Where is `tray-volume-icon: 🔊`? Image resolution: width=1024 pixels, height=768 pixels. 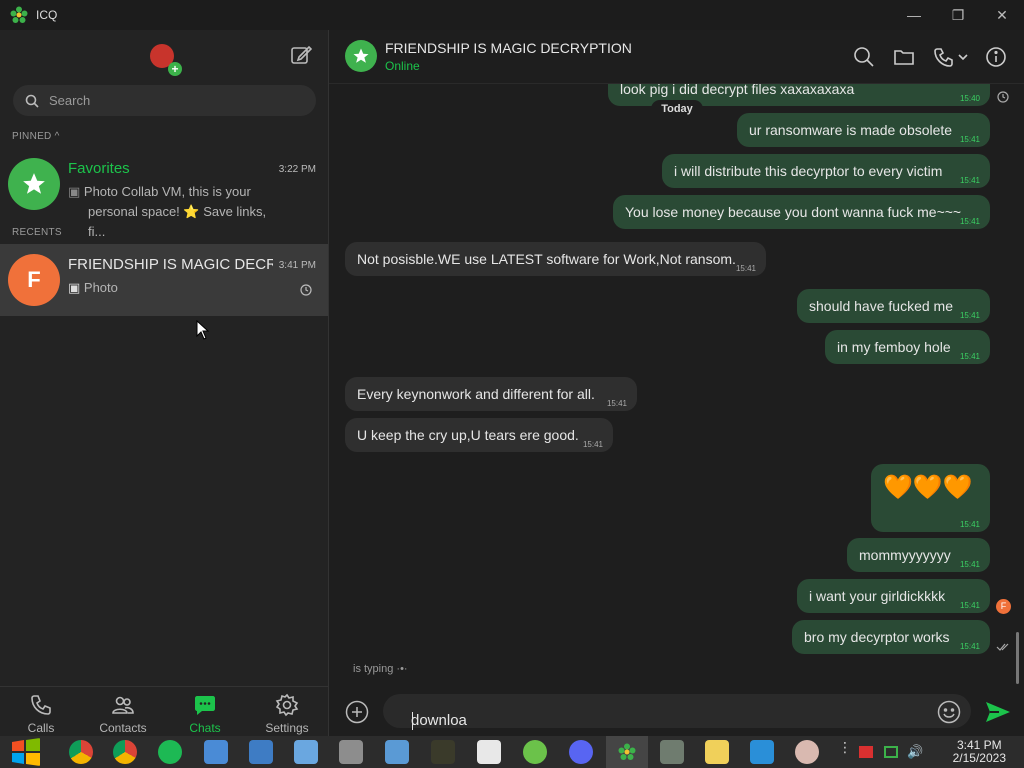
tray-volume-icon: 🔊 is located at coordinates (915, 752).